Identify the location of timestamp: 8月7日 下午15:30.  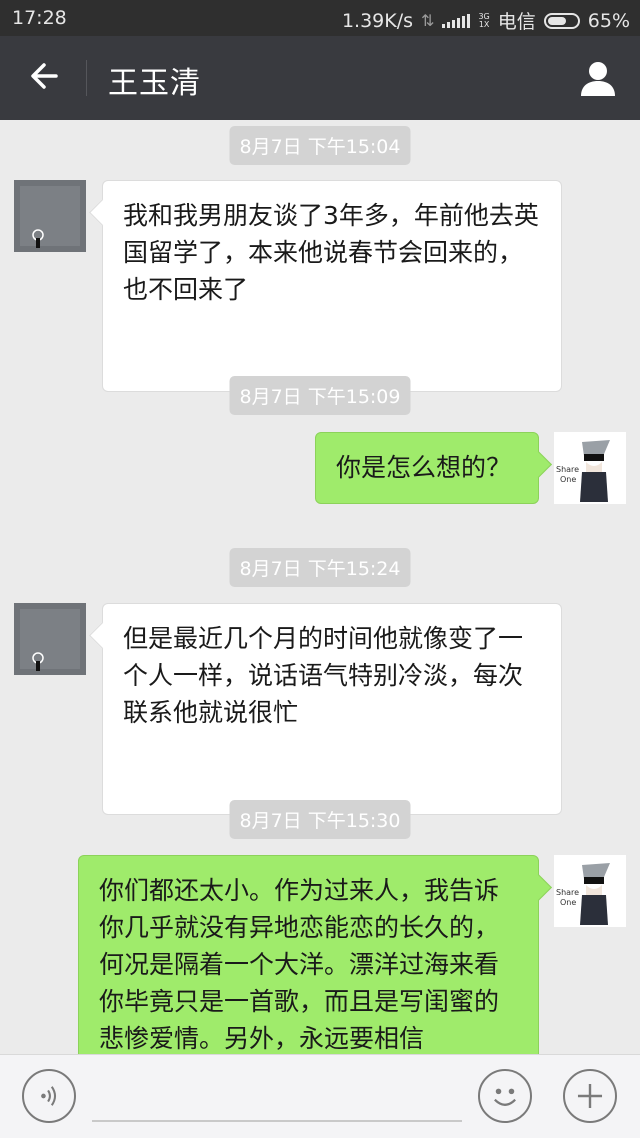
(320, 819).